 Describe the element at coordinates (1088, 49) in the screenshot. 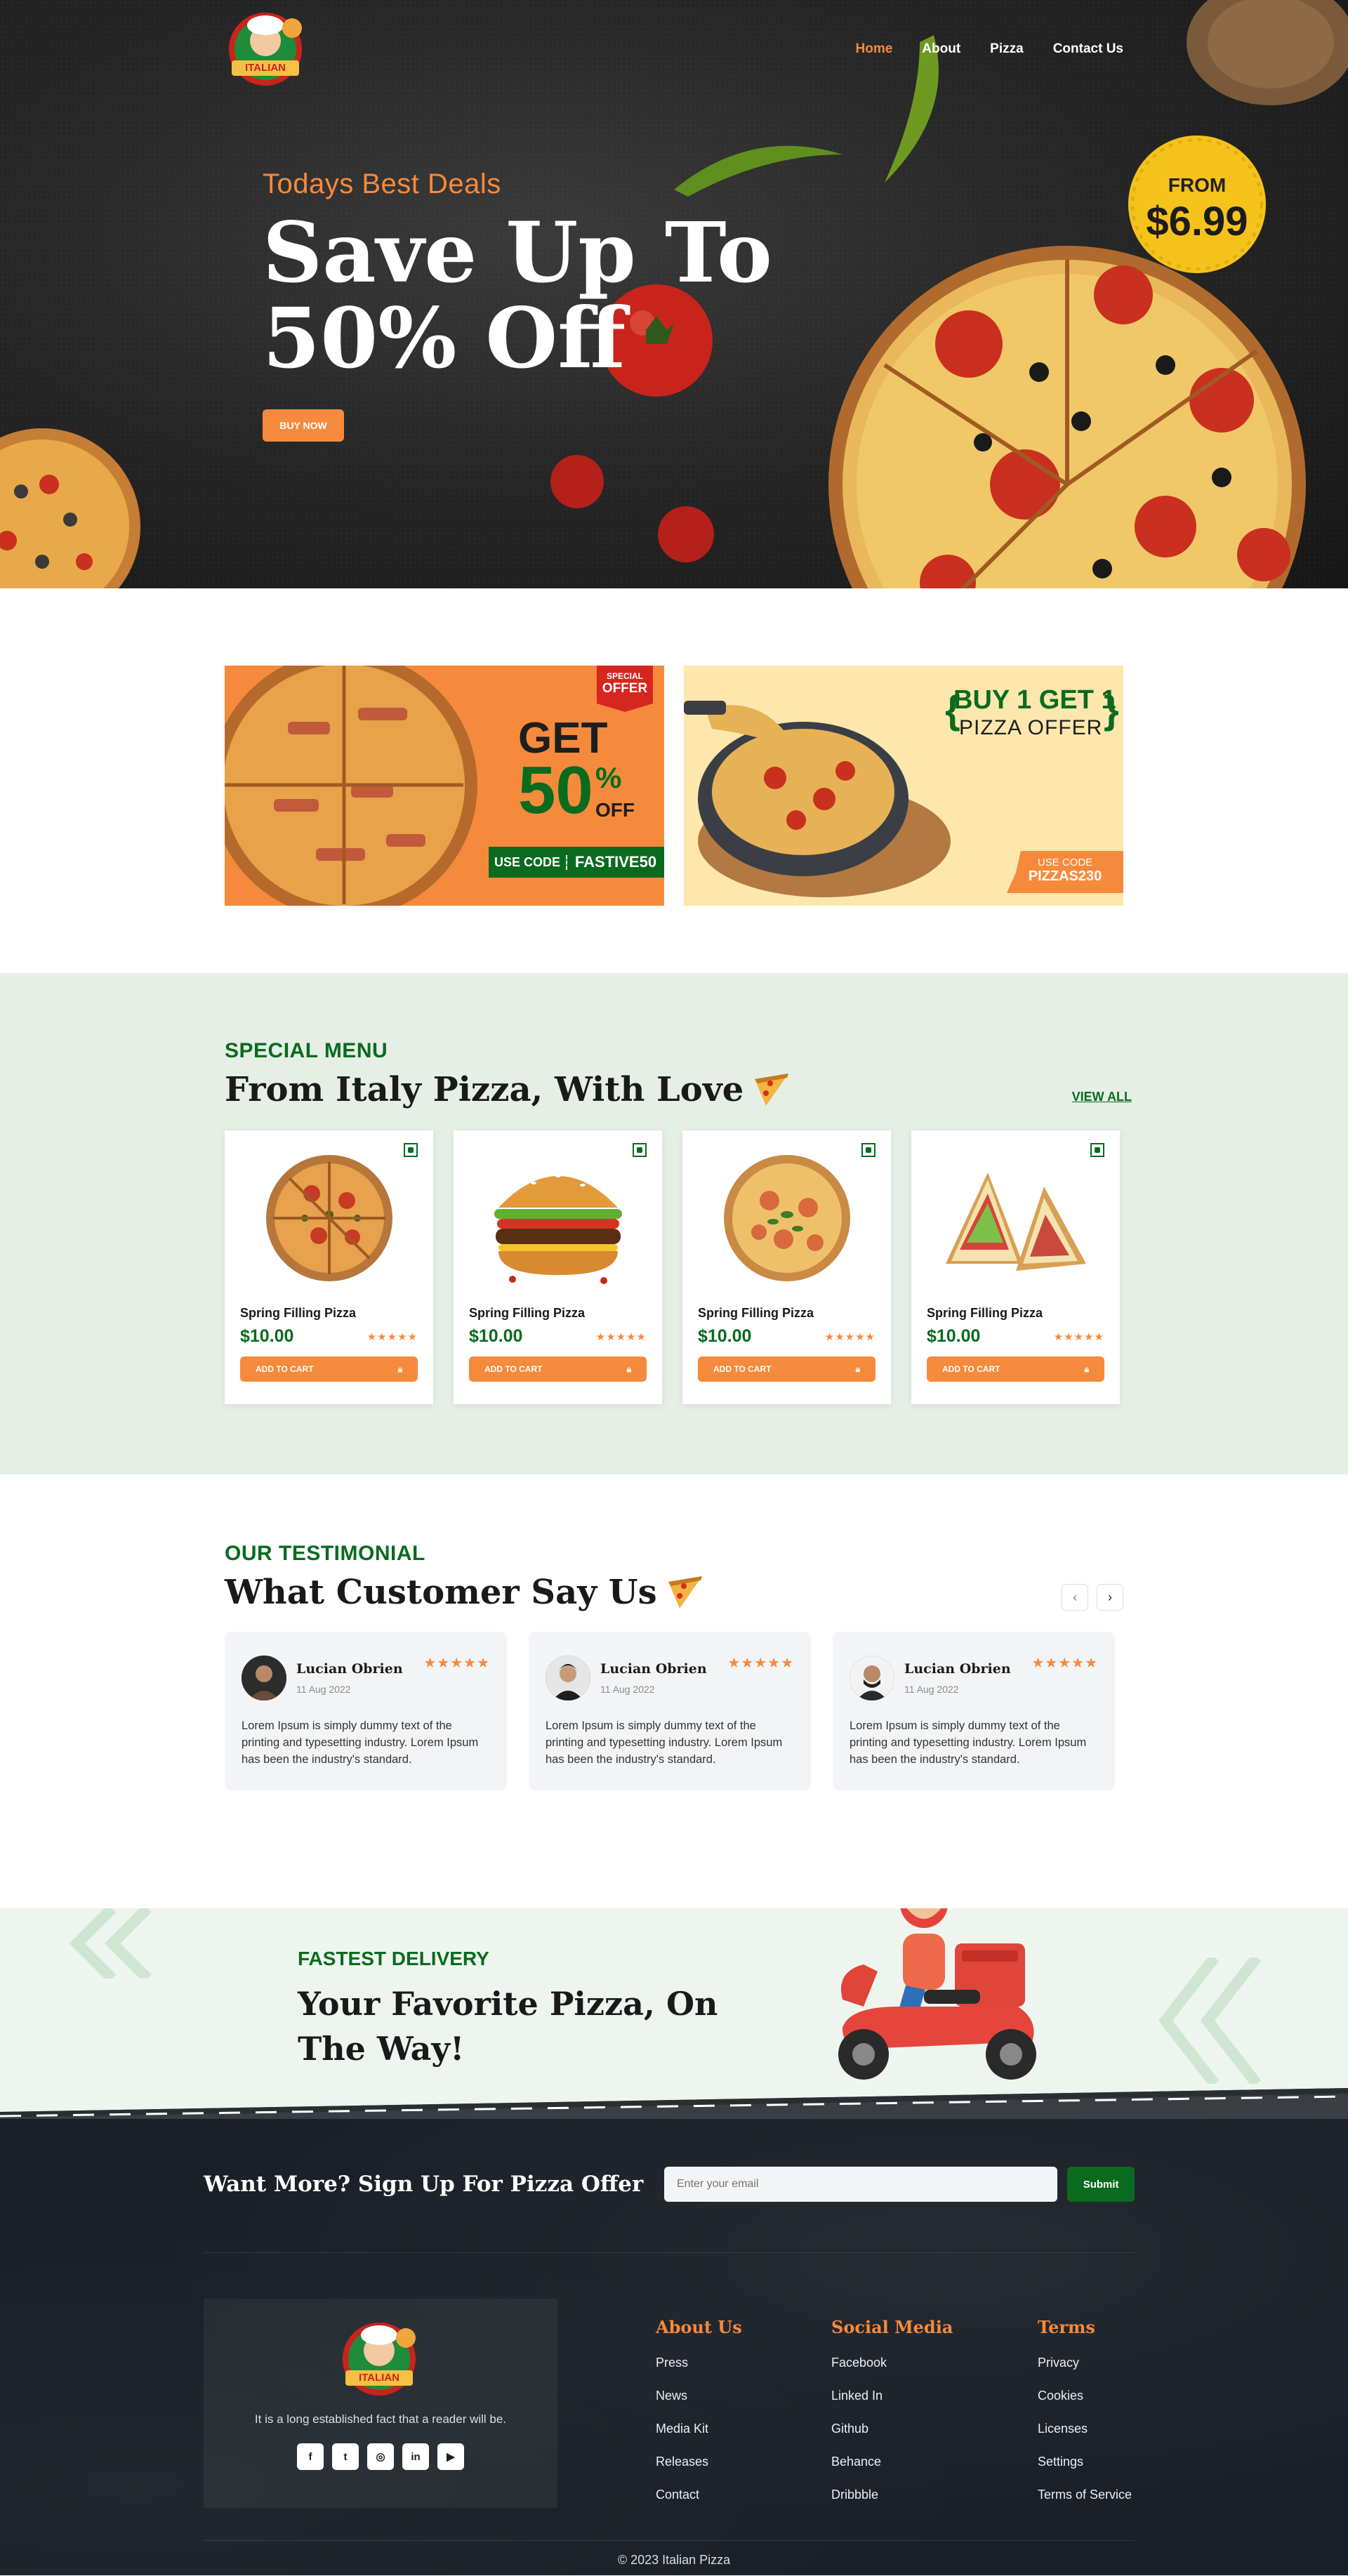

I see `nav-link-contact: Contact Us` at that location.